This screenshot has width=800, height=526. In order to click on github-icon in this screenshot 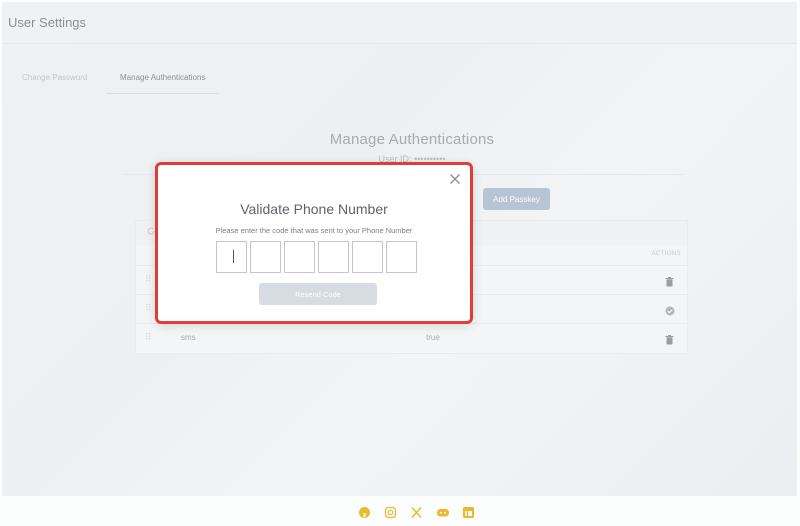, I will do `click(364, 512)`.